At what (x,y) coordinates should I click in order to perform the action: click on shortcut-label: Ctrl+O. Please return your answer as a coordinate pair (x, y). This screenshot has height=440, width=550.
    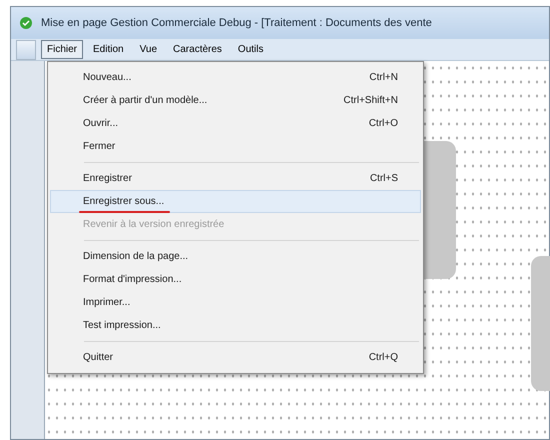
    Looking at the image, I should click on (383, 124).